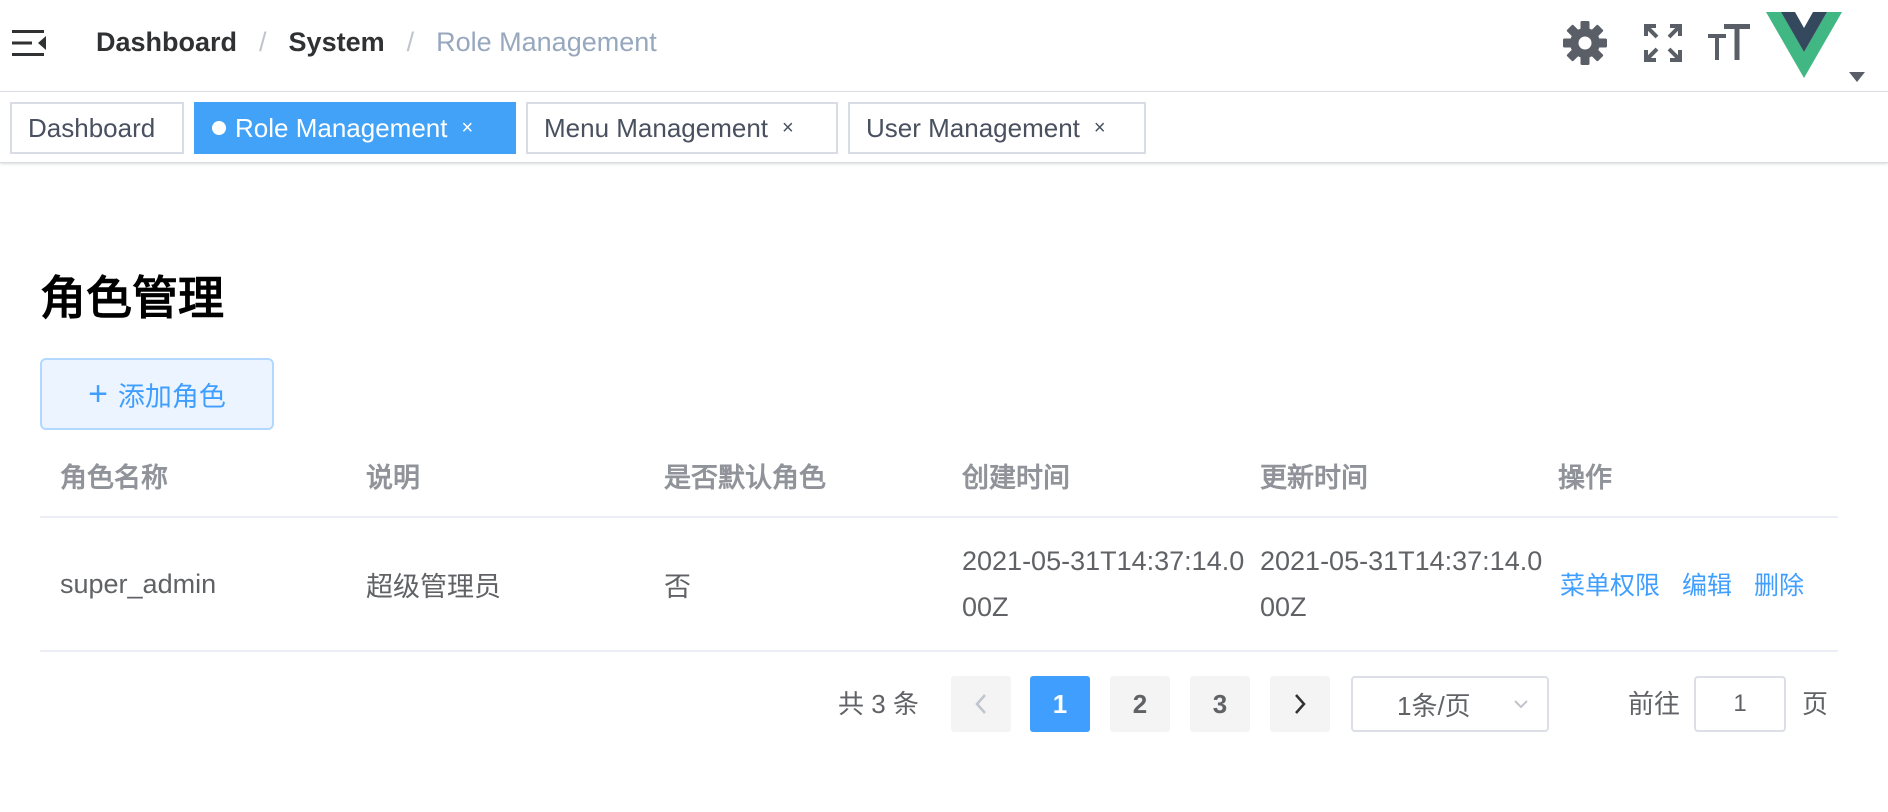 The image size is (1888, 812). Describe the element at coordinates (973, 127) in the screenshot. I see `tag-label: User Management` at that location.